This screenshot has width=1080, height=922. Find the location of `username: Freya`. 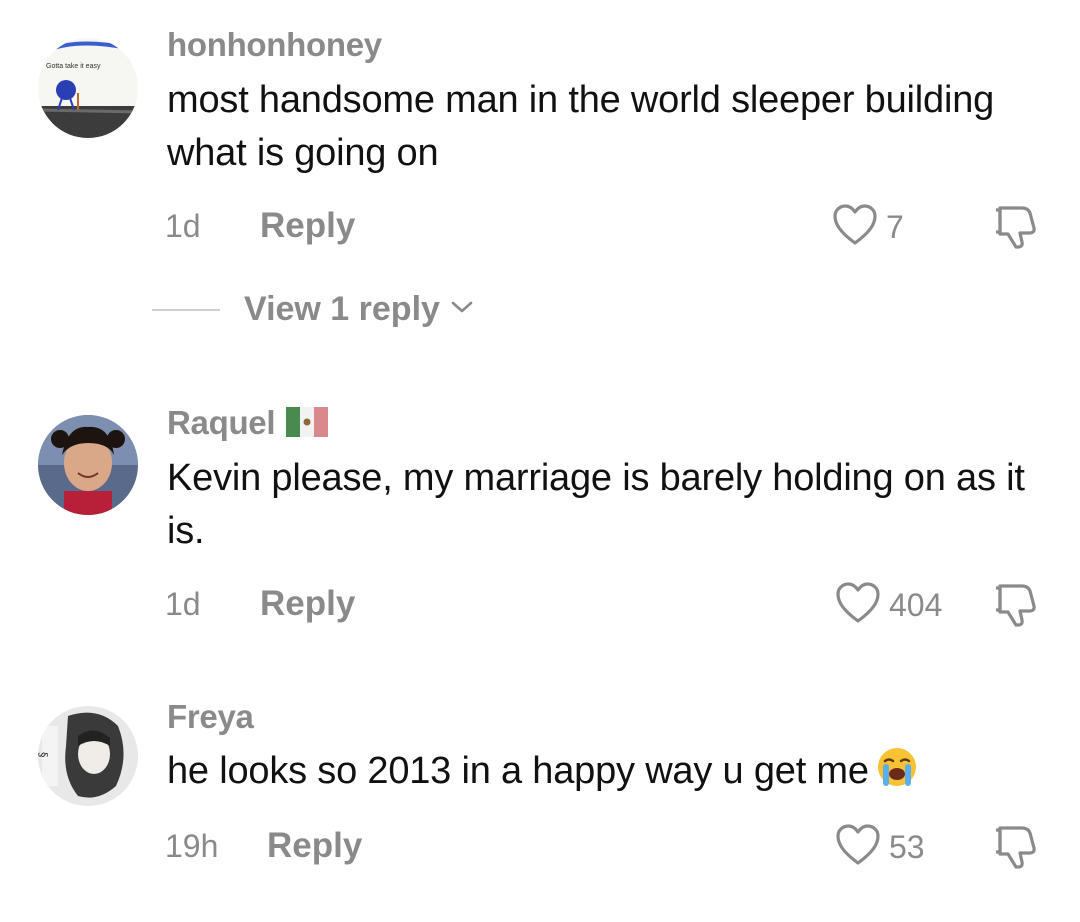

username: Freya is located at coordinates (210, 717).